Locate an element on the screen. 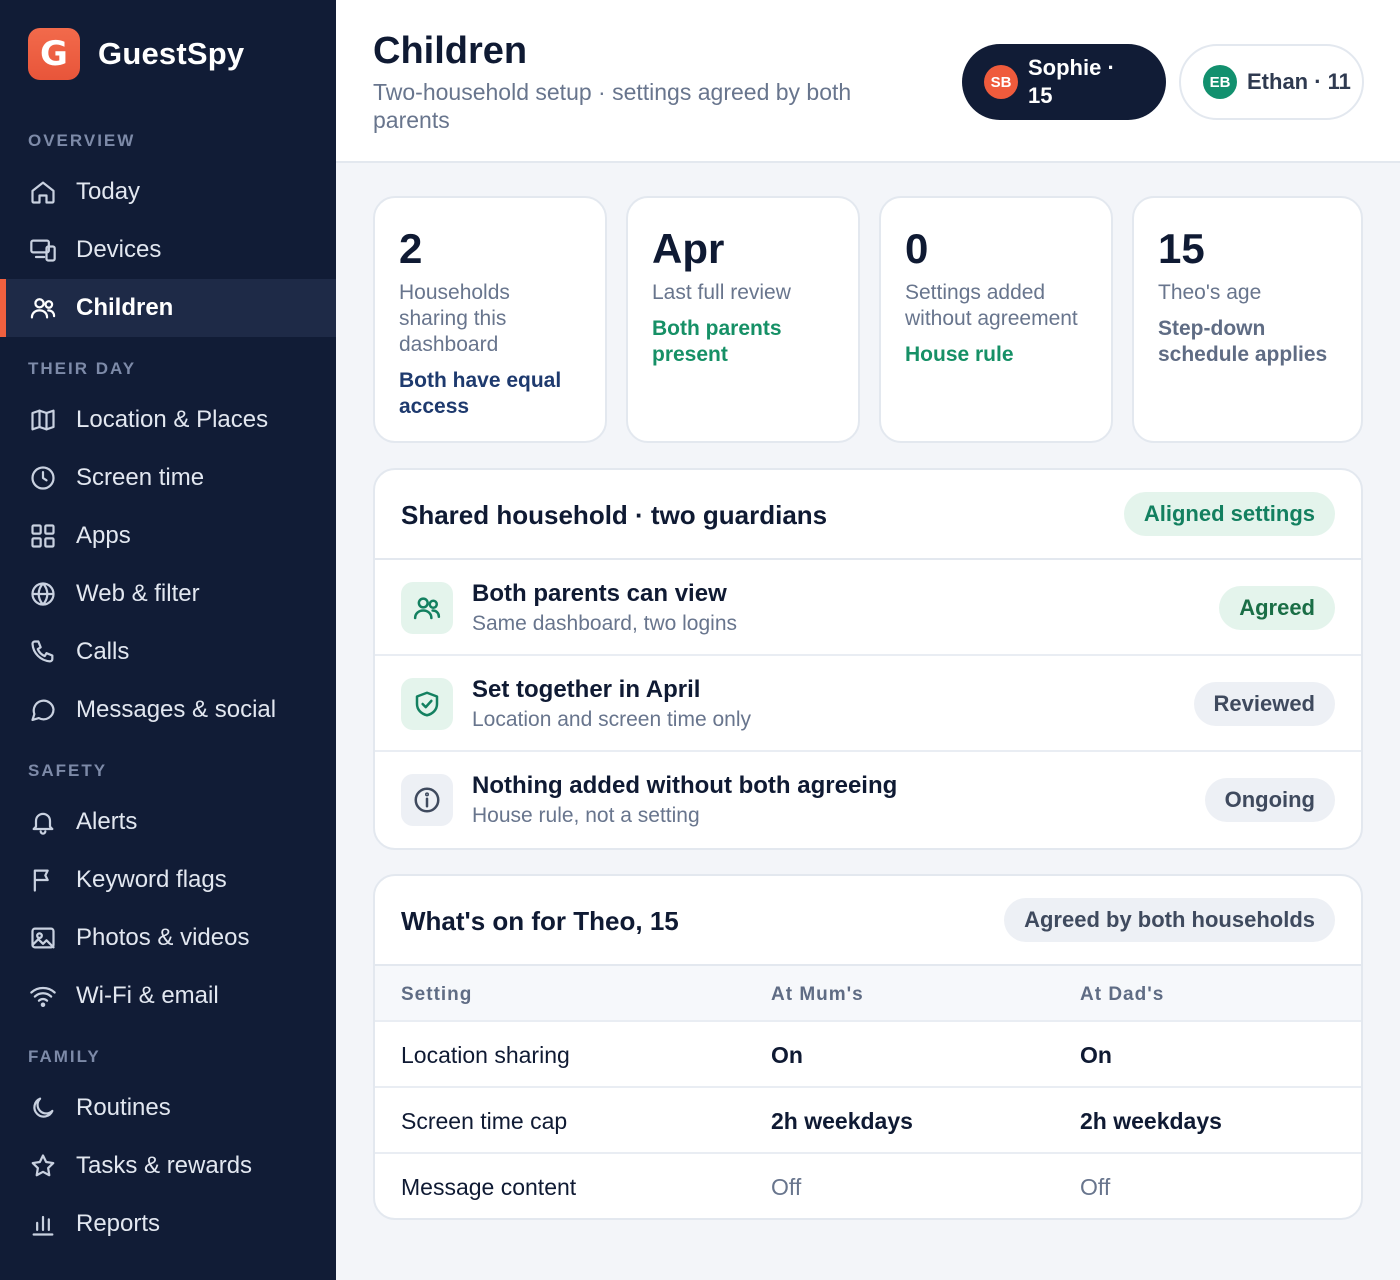 Image resolution: width=1400 pixels, height=1280 pixels. sidebar-item-routines: Routines is located at coordinates (168, 1108).